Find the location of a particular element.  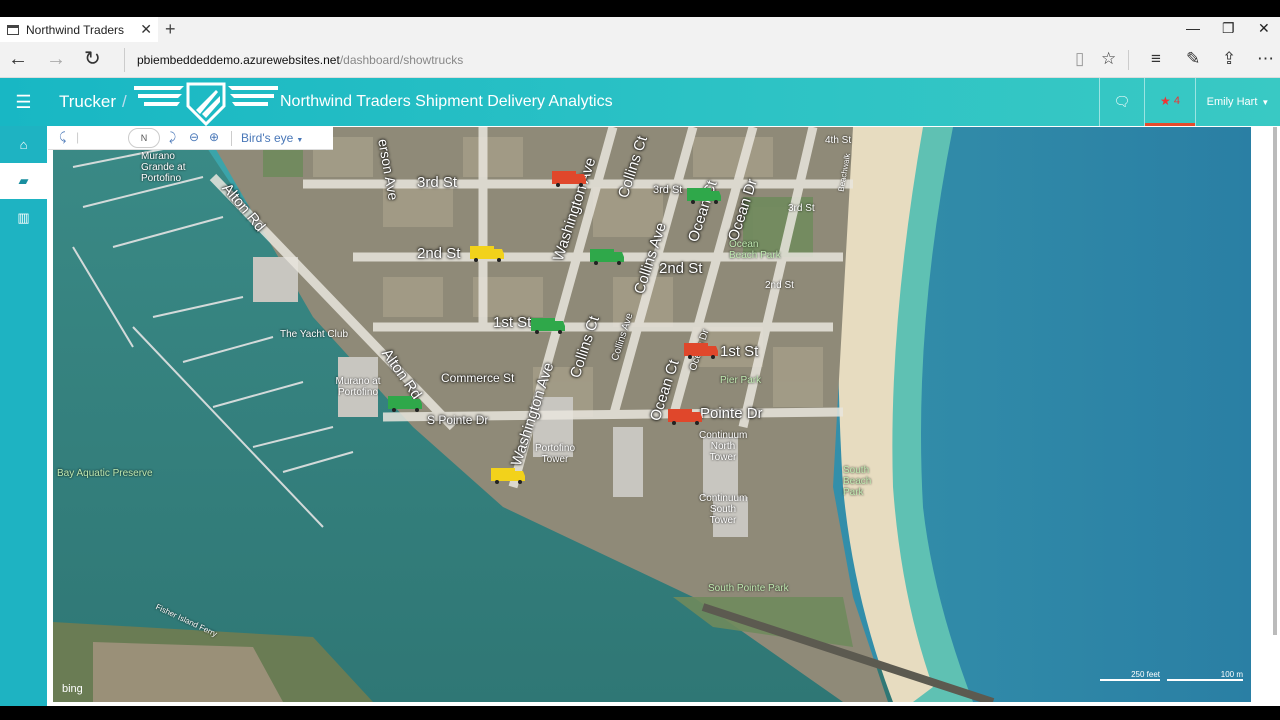

zoom-in-icon: ⊕ is located at coordinates (214, 137).